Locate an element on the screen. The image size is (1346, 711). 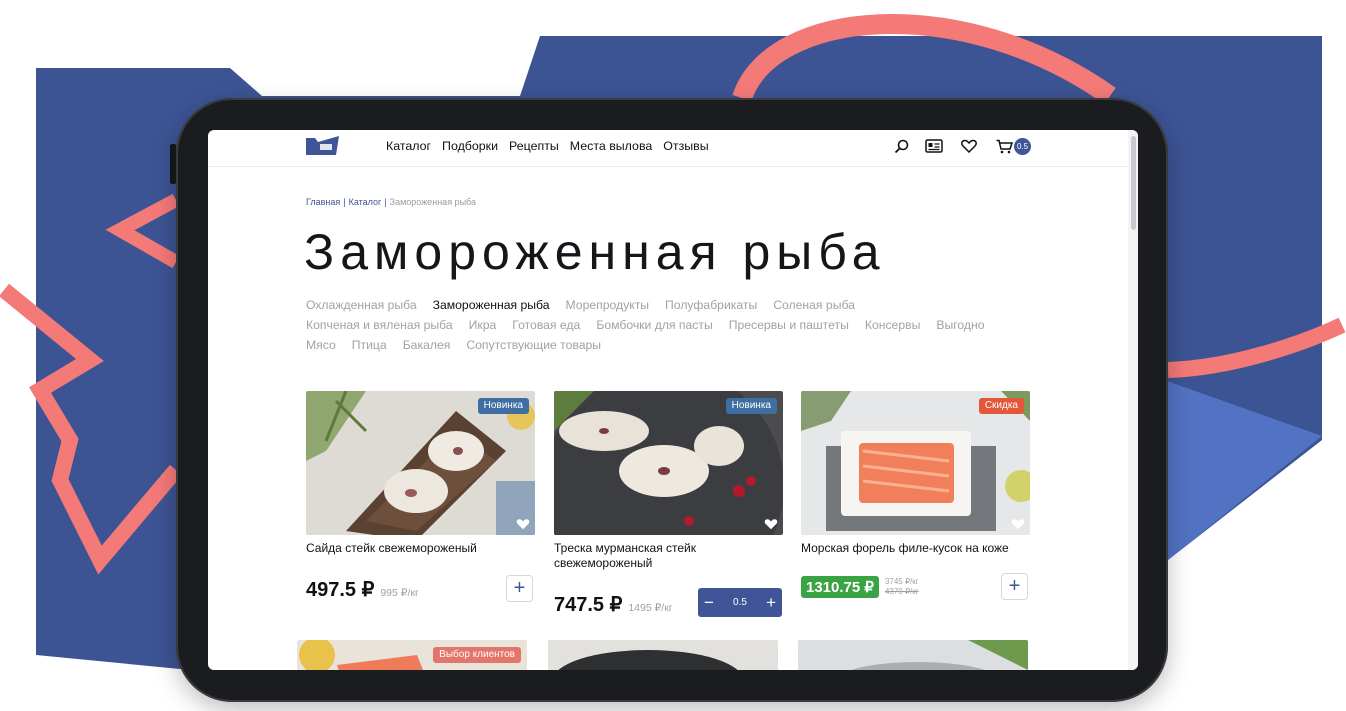
decrease-button: − is located at coordinates (709, 603).